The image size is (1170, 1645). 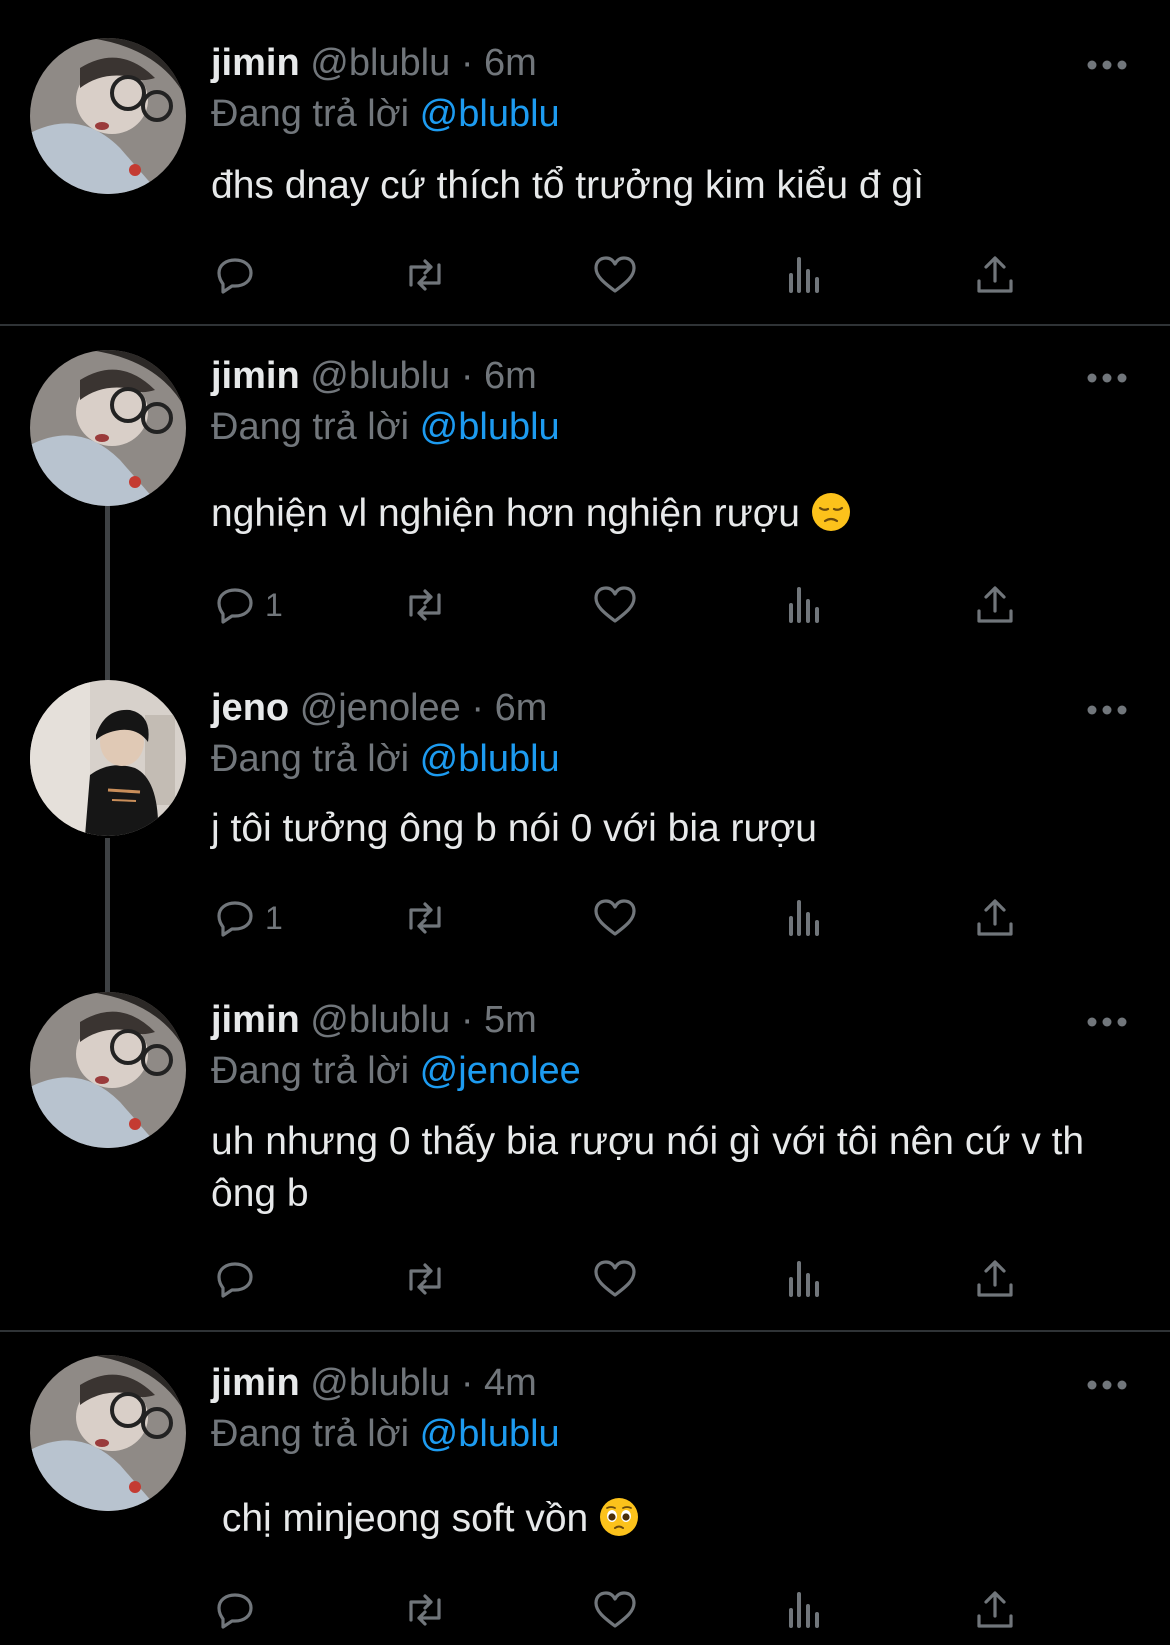 I want to click on tweet-text-container: nghiện vl nghiện hơn nghiện rượu, so click(x=663, y=514).